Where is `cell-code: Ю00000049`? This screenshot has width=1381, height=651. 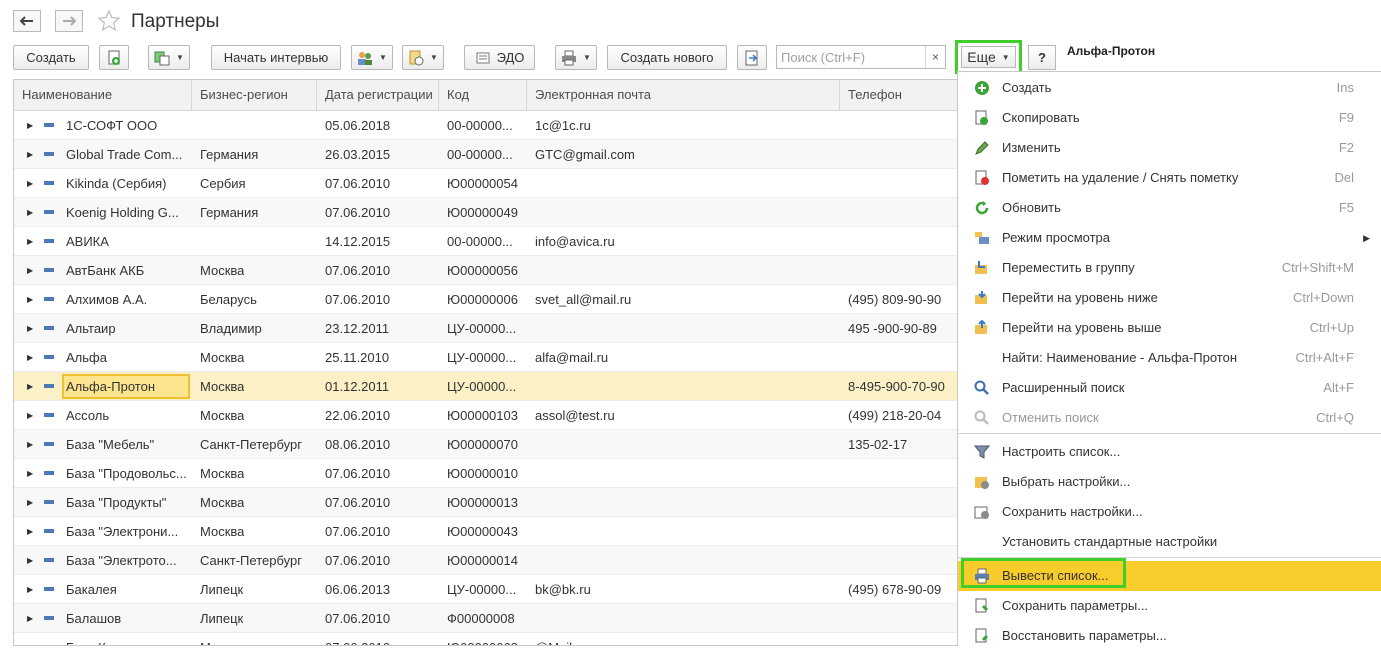 cell-code: Ю00000049 is located at coordinates (482, 212).